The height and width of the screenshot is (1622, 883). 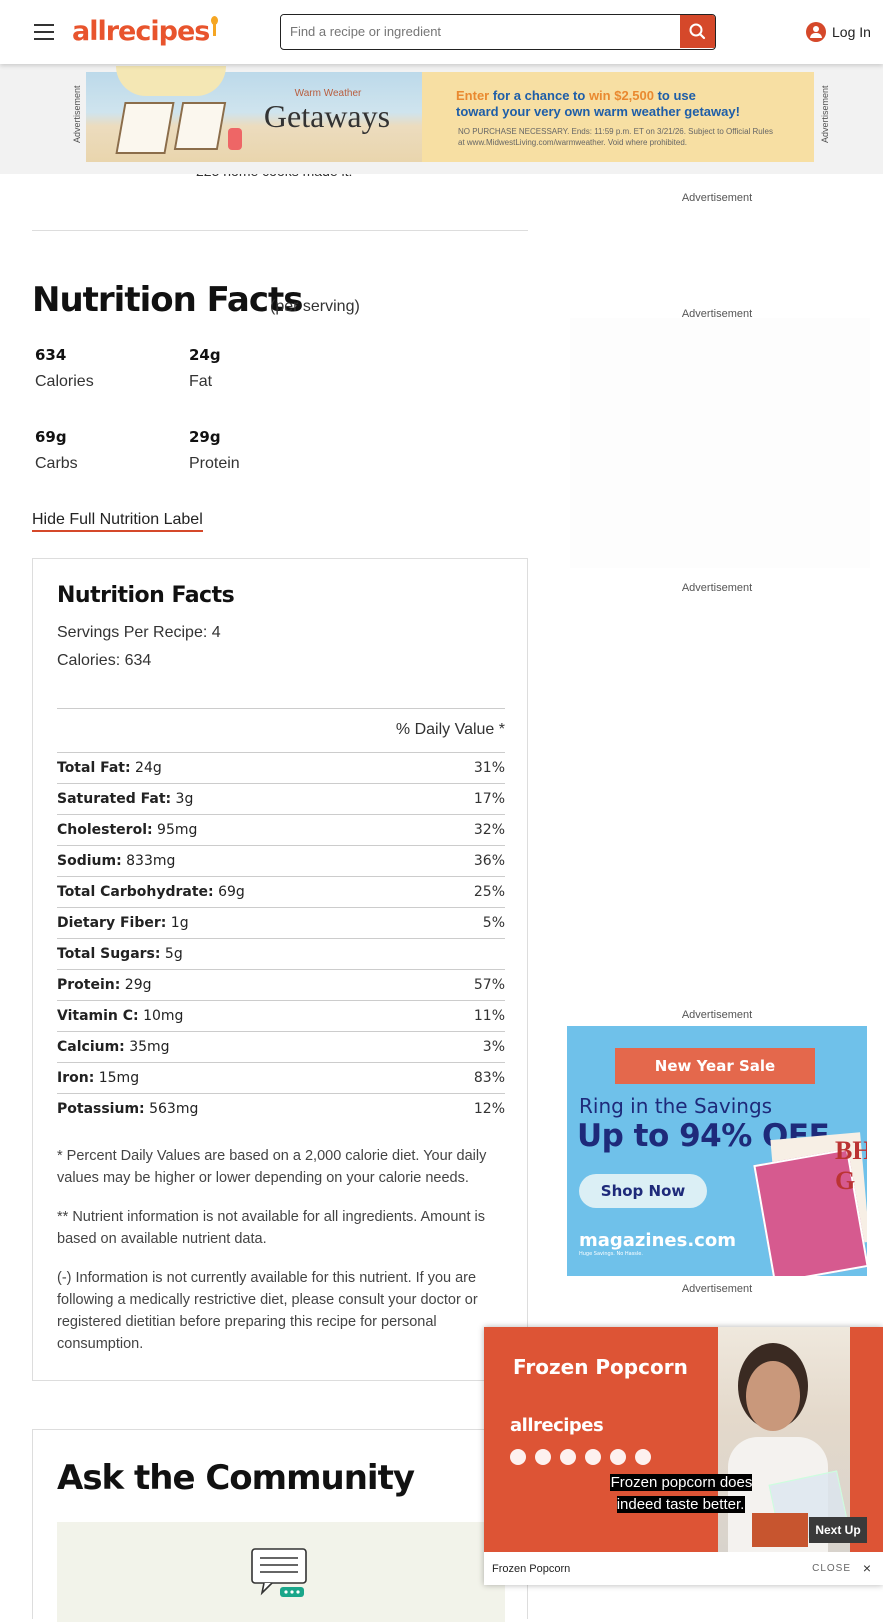 I want to click on nutrient-percent: 36%, so click(x=489, y=861).